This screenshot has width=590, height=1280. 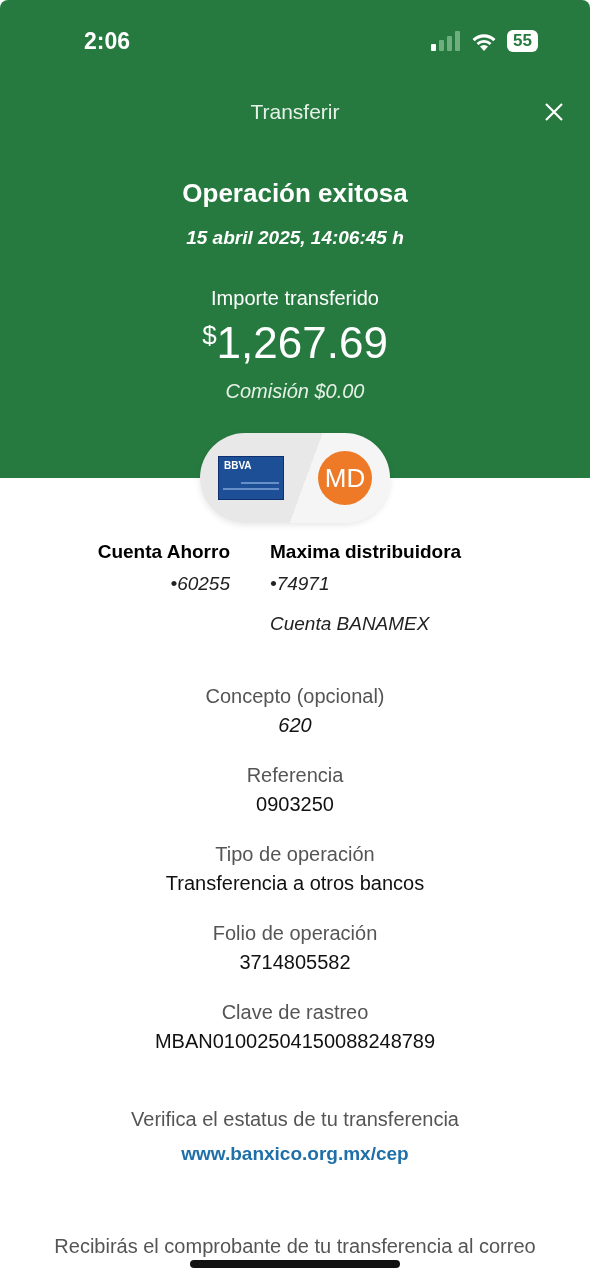 What do you see at coordinates (295, 775) in the screenshot?
I see `detail-label: Referencia` at bounding box center [295, 775].